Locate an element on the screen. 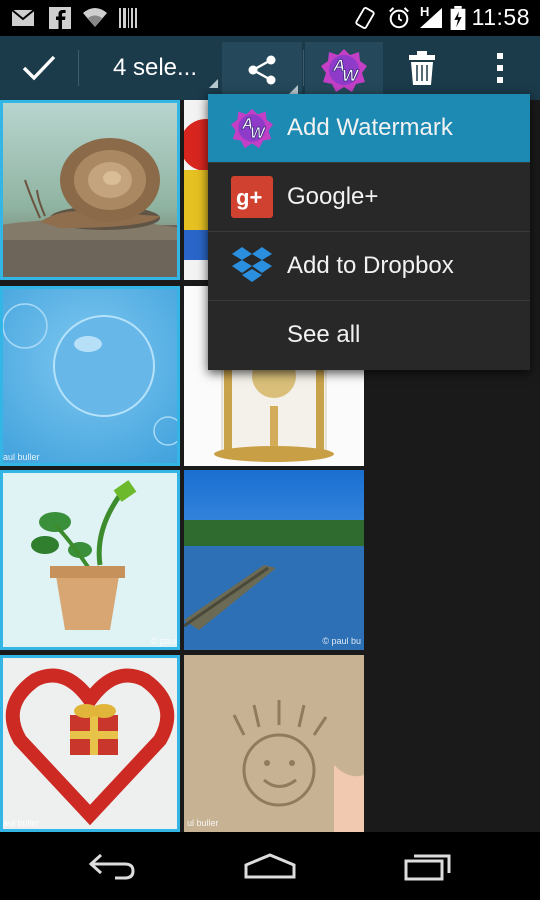 The height and width of the screenshot is (900, 540). home-button is located at coordinates (270, 866).